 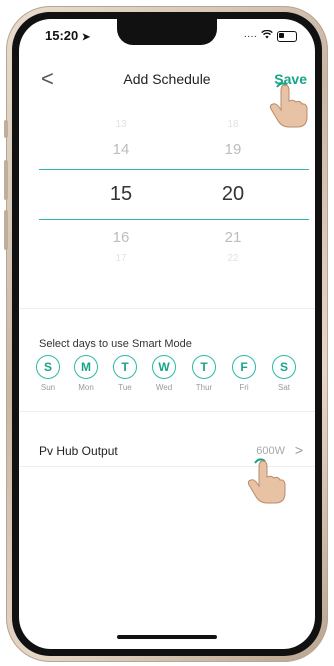 I want to click on day-name: Tue, so click(x=125, y=387).